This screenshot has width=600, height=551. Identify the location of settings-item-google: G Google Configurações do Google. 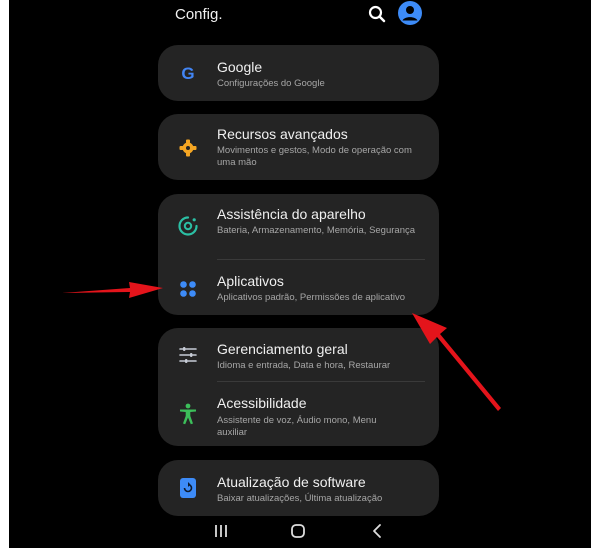
(298, 73).